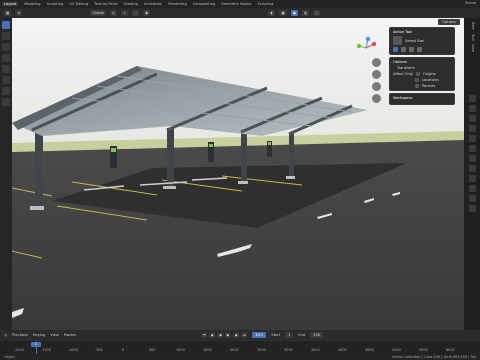  Describe the element at coordinates (147, 13) in the screenshot. I see `visibility-icon: ◉` at that location.